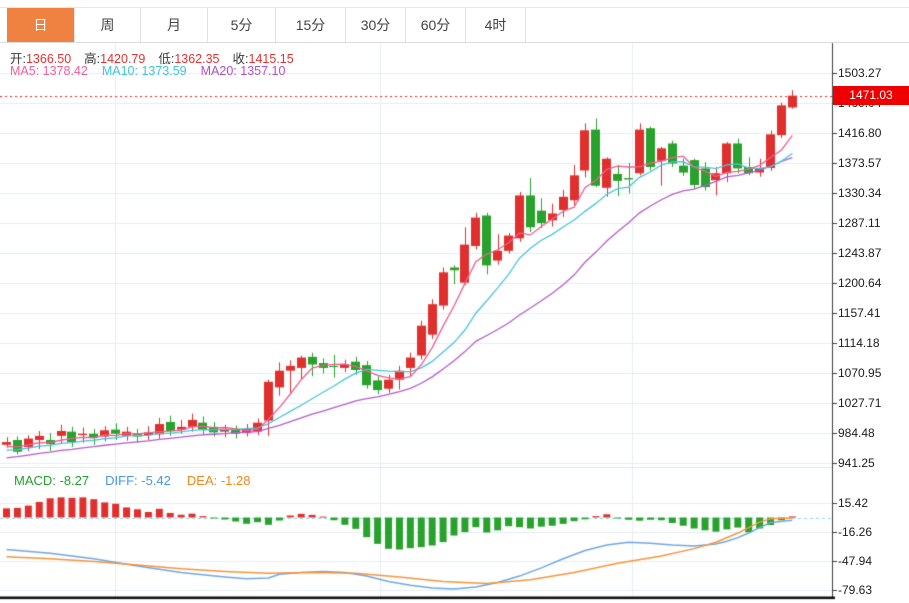  What do you see at coordinates (107, 25) in the screenshot?
I see `tab-week: 周` at bounding box center [107, 25].